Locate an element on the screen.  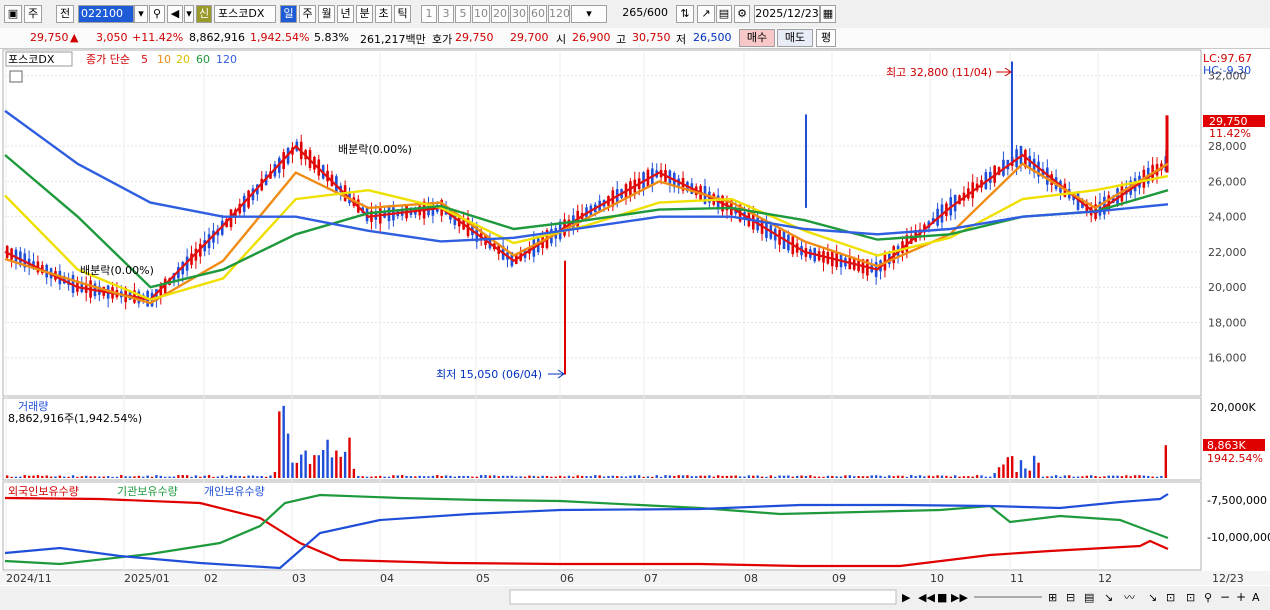
zoom-out-icon: − is located at coordinates (1225, 597).